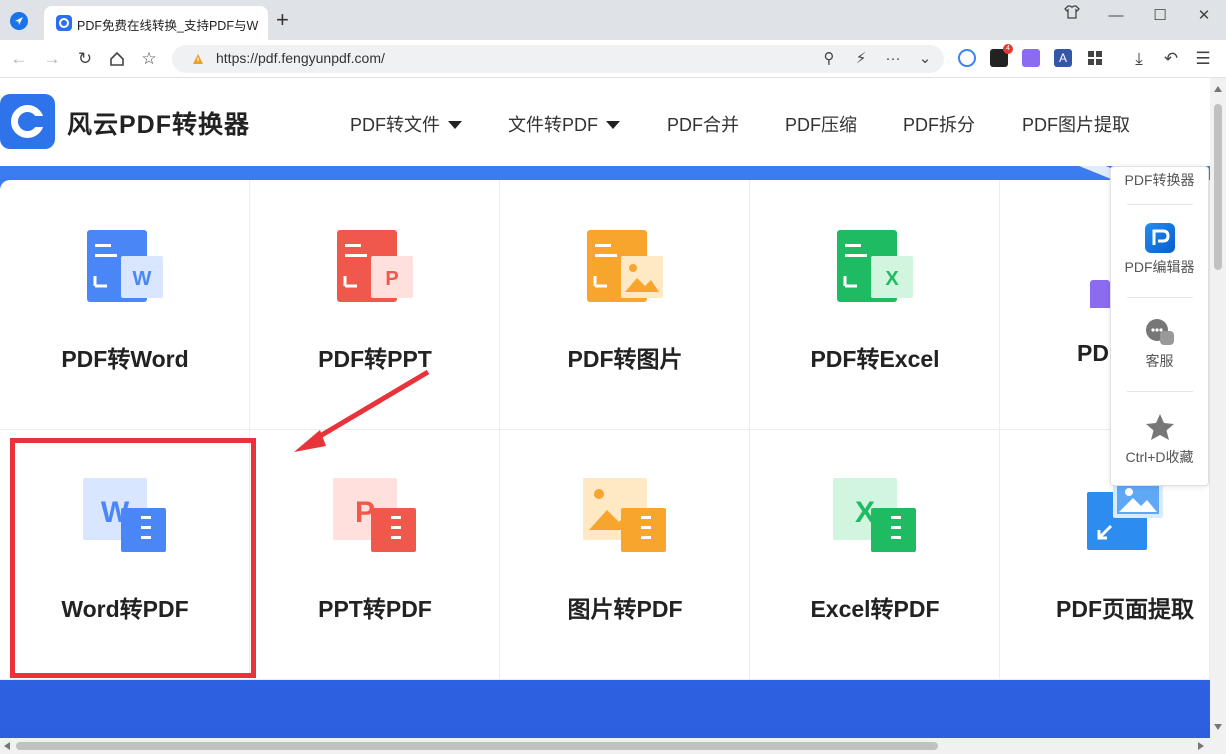  Describe the element at coordinates (1159, 238) in the screenshot. I see `pdf-editor-icon` at that location.